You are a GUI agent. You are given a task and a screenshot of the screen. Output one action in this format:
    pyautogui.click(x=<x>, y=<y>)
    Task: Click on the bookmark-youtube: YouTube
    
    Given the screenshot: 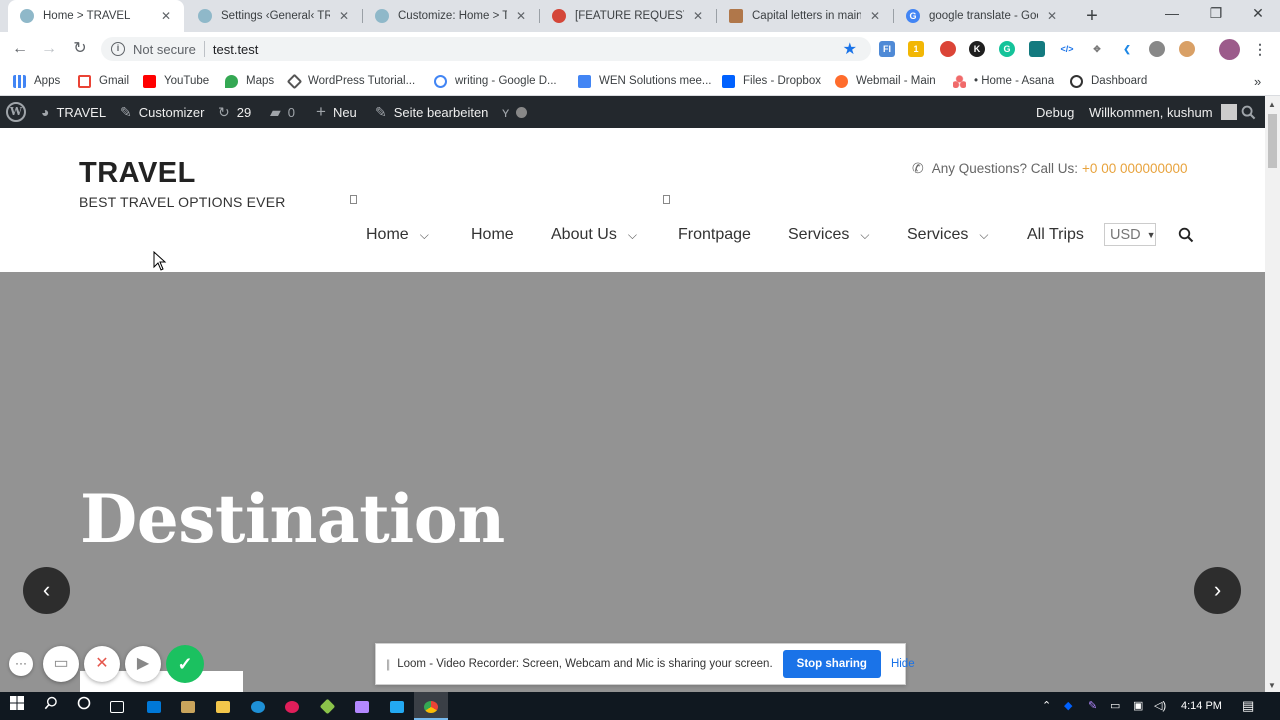 What is the action you would take?
    pyautogui.click(x=176, y=81)
    